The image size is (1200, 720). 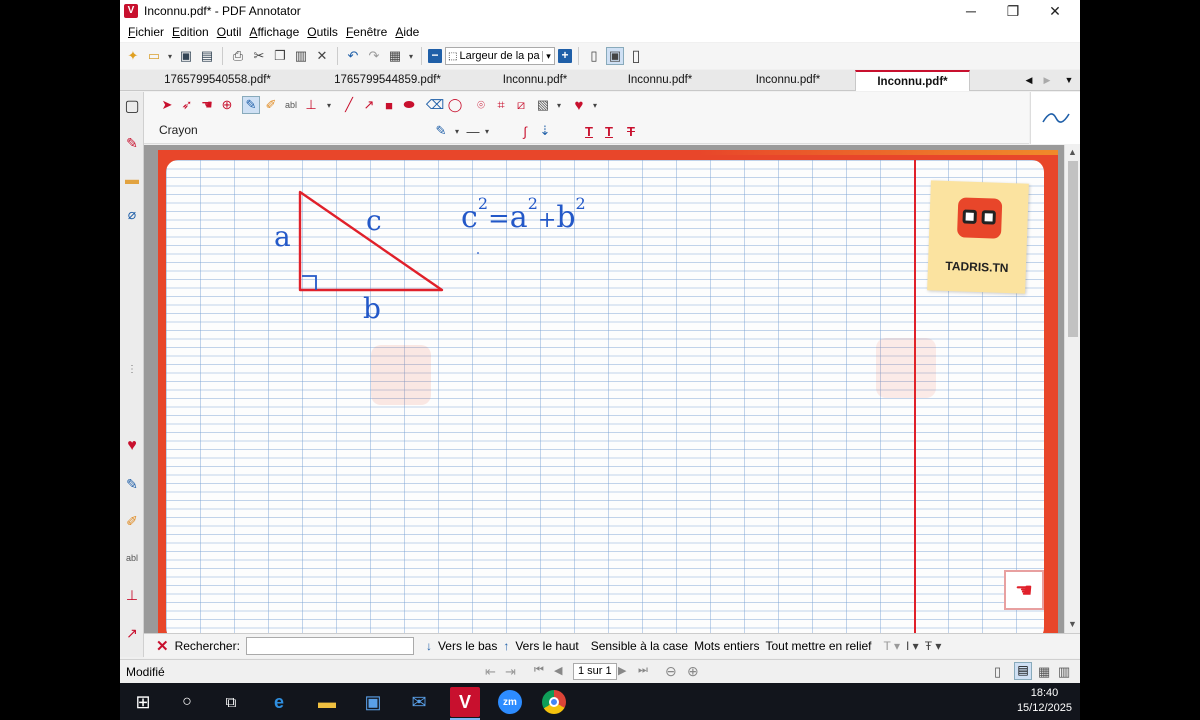 I want to click on scroll-up-icon: ▲, so click(x=1072, y=152).